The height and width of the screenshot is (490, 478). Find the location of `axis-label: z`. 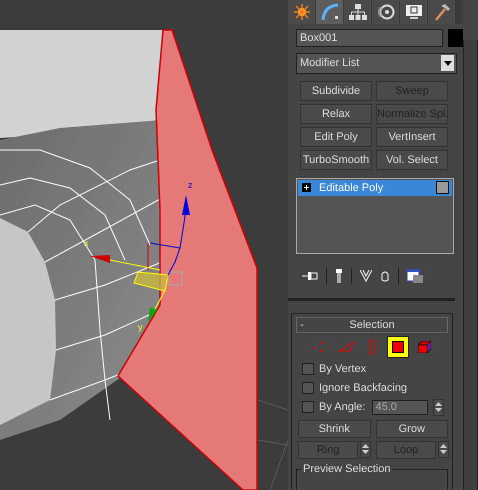

axis-label: z is located at coordinates (190, 185).